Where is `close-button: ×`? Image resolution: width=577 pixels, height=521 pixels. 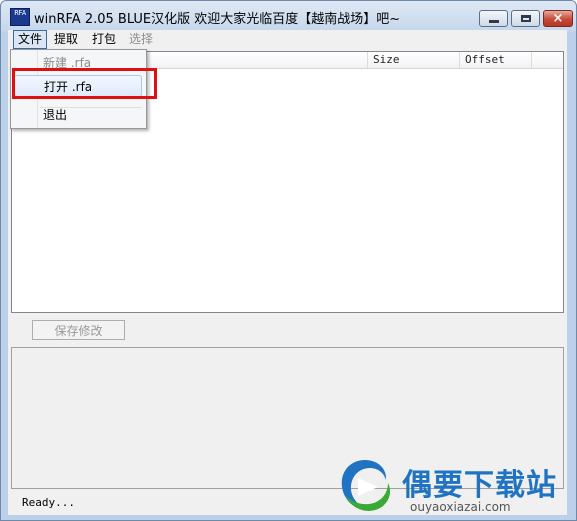 close-button: × is located at coordinates (558, 18).